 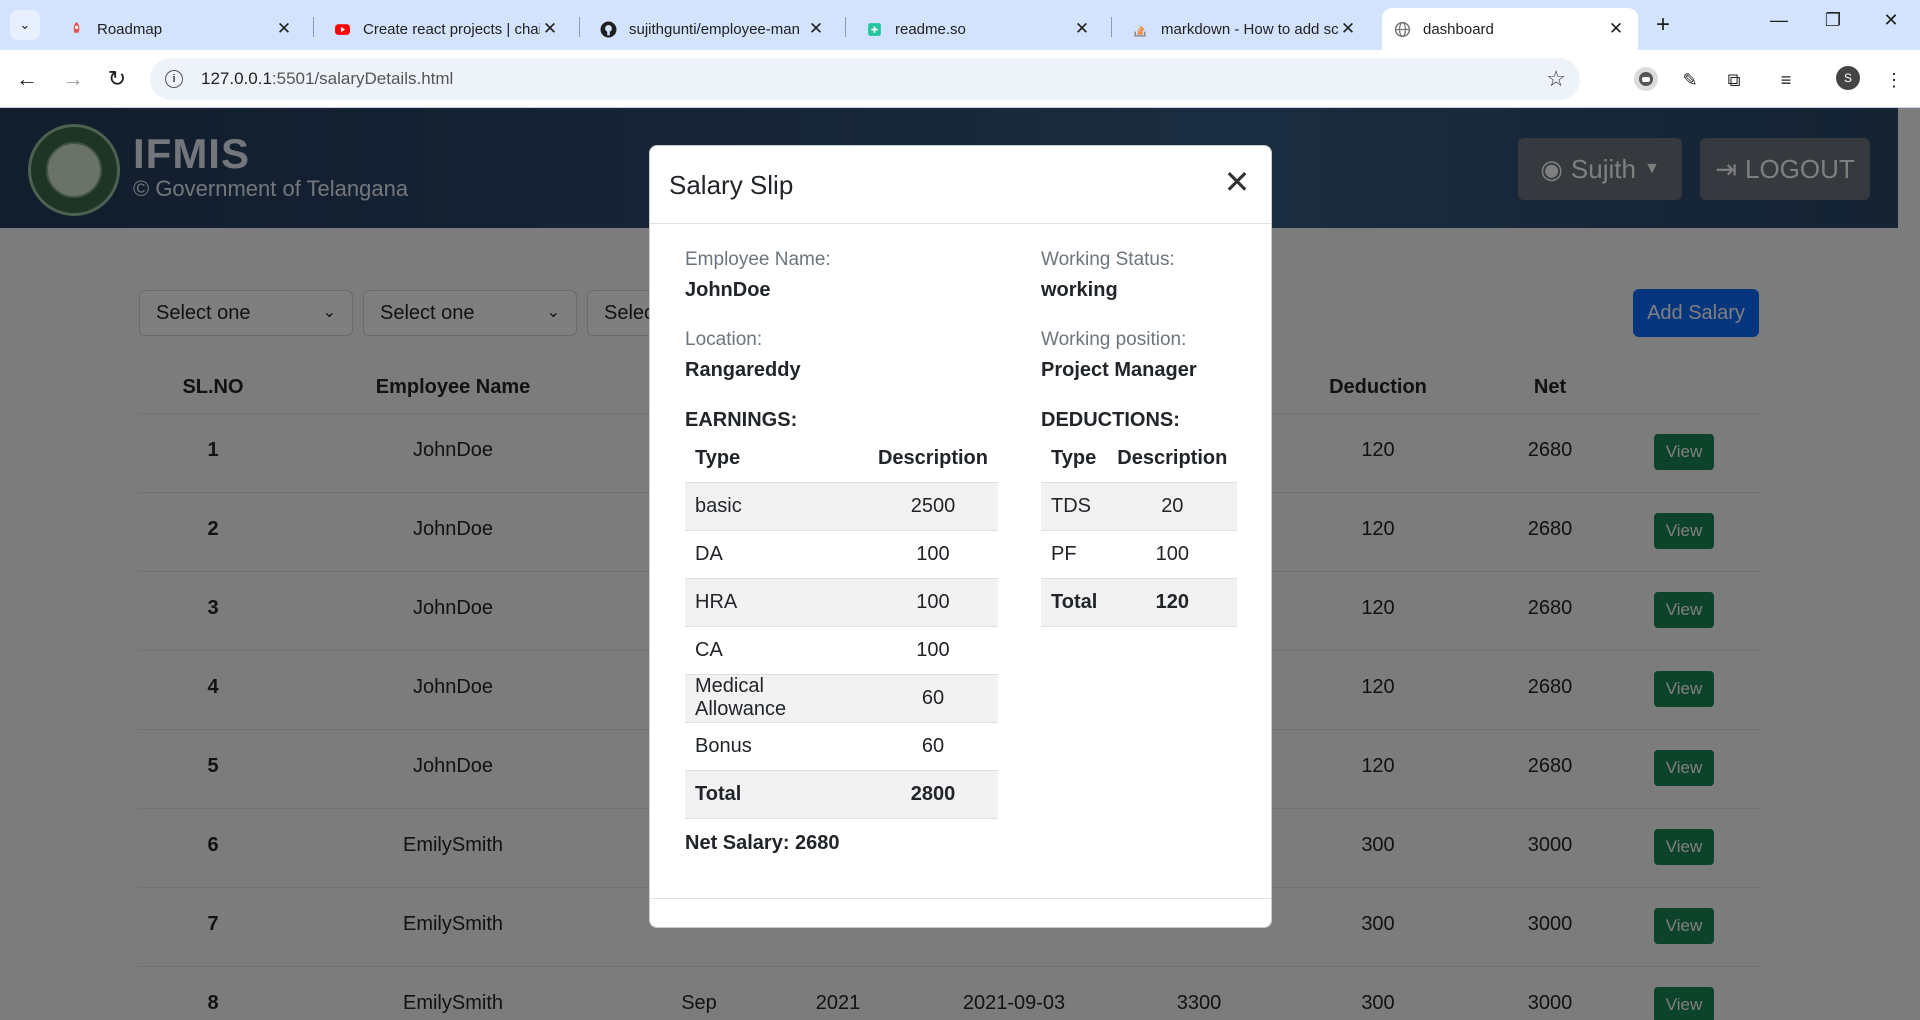 I want to click on stackoverflow-icon, so click(x=1140, y=31).